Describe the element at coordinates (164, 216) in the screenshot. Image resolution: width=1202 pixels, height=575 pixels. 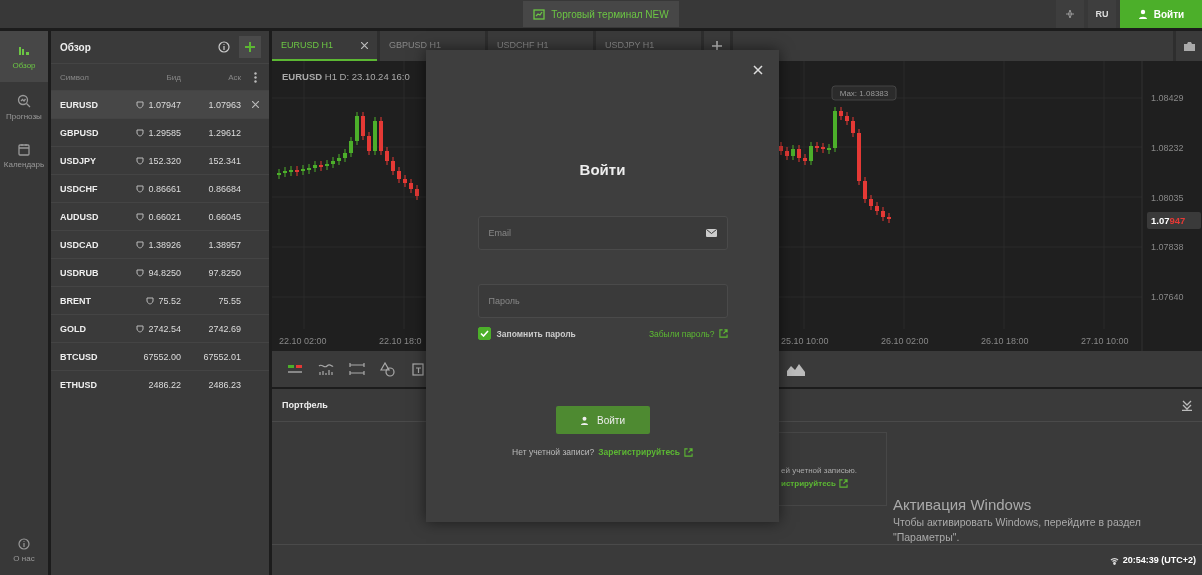
I see `bid-cell: 0.66021` at that location.